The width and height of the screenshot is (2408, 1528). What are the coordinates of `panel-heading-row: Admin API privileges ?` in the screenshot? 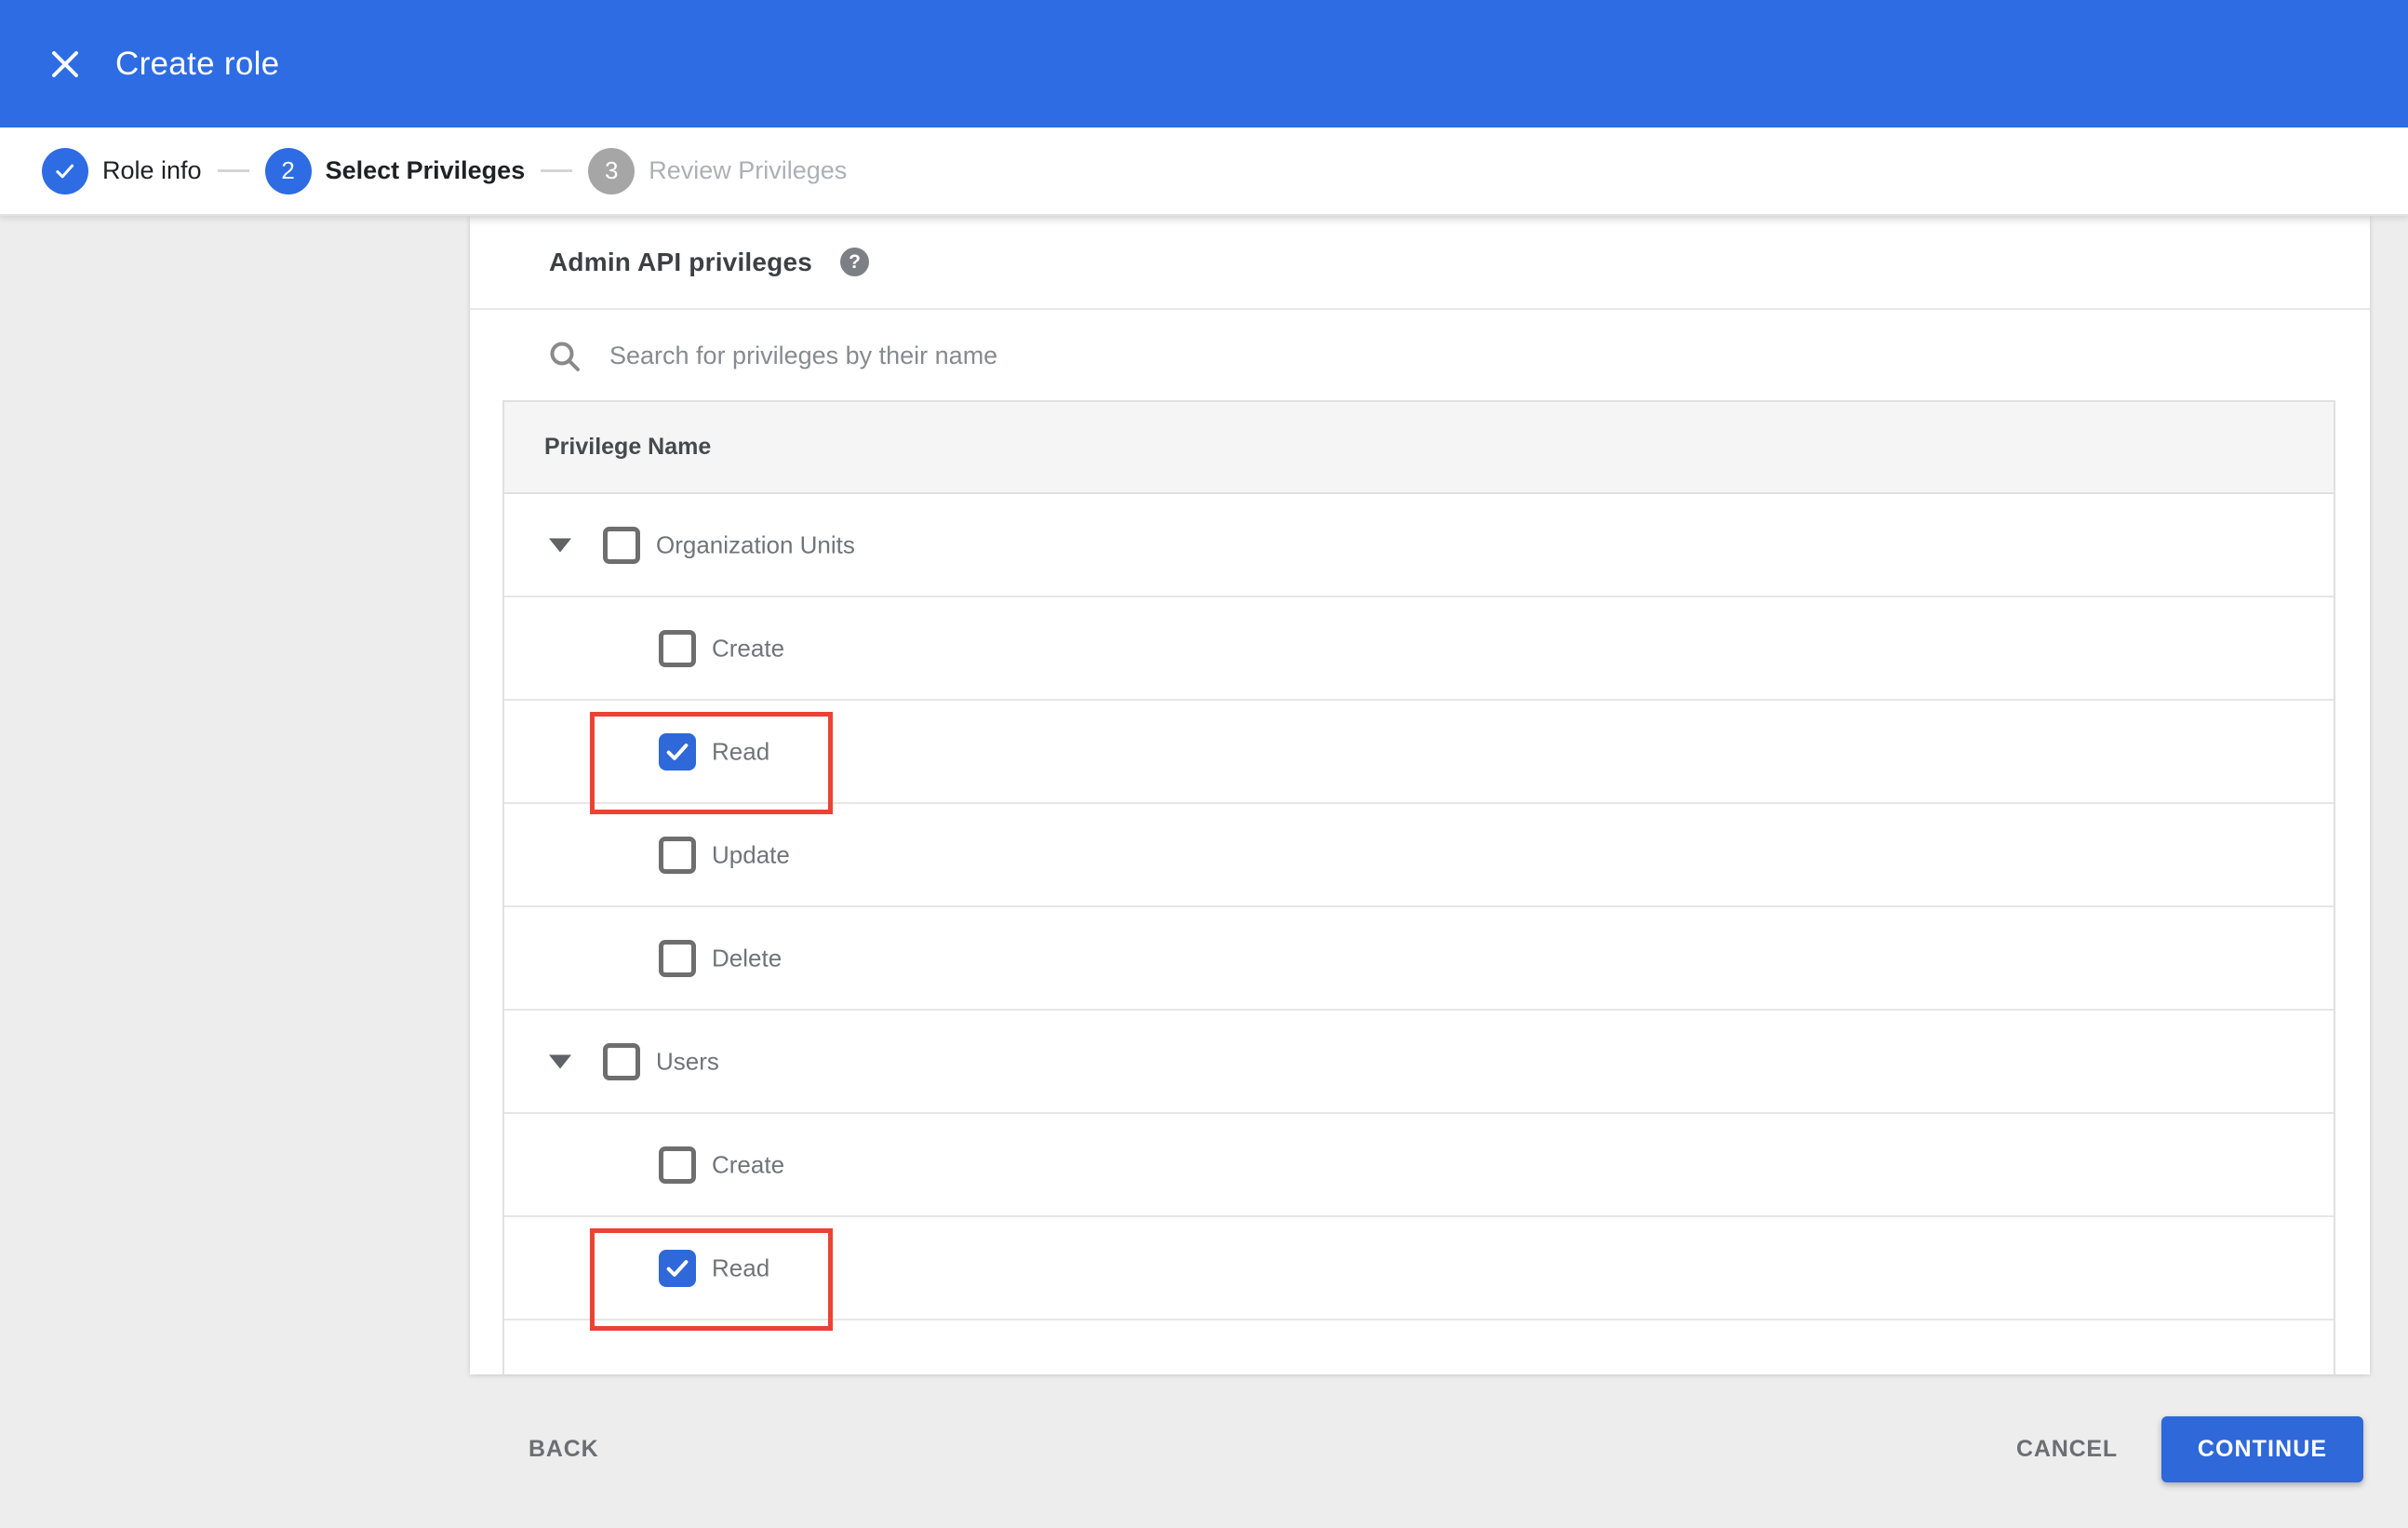 It's located at (1420, 263).